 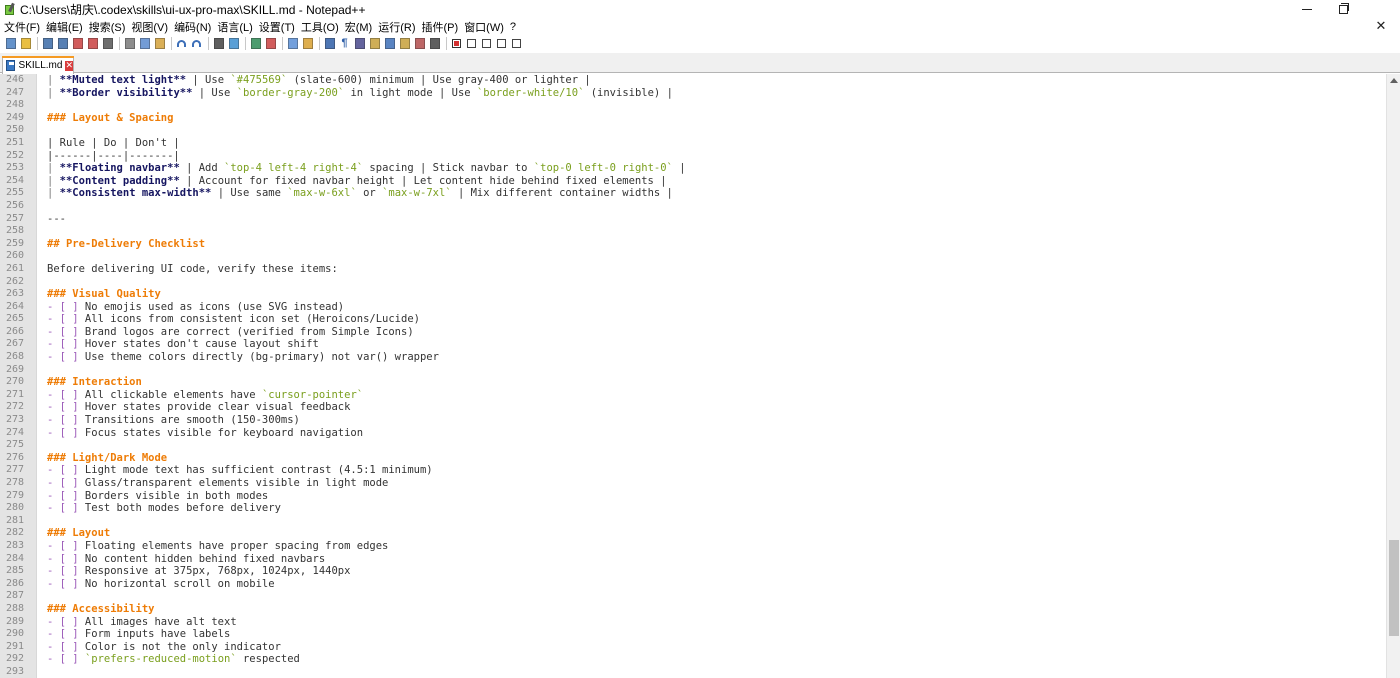 I want to click on monitoring-icon, so click(x=434, y=43).